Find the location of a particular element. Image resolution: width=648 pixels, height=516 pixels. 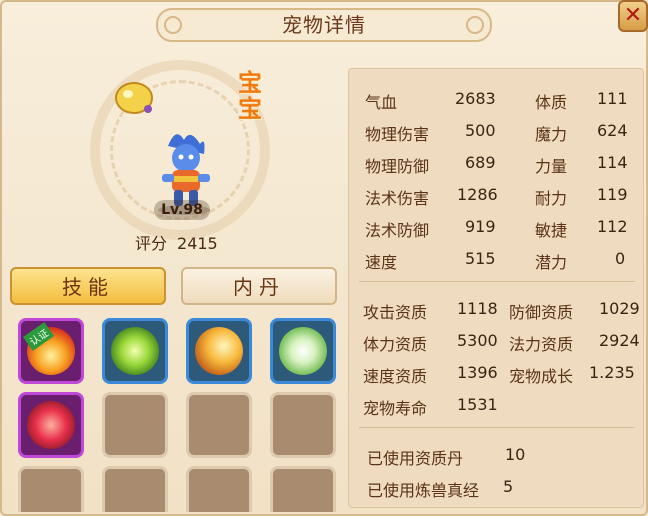

score-label: 评分 is located at coordinates (151, 243).